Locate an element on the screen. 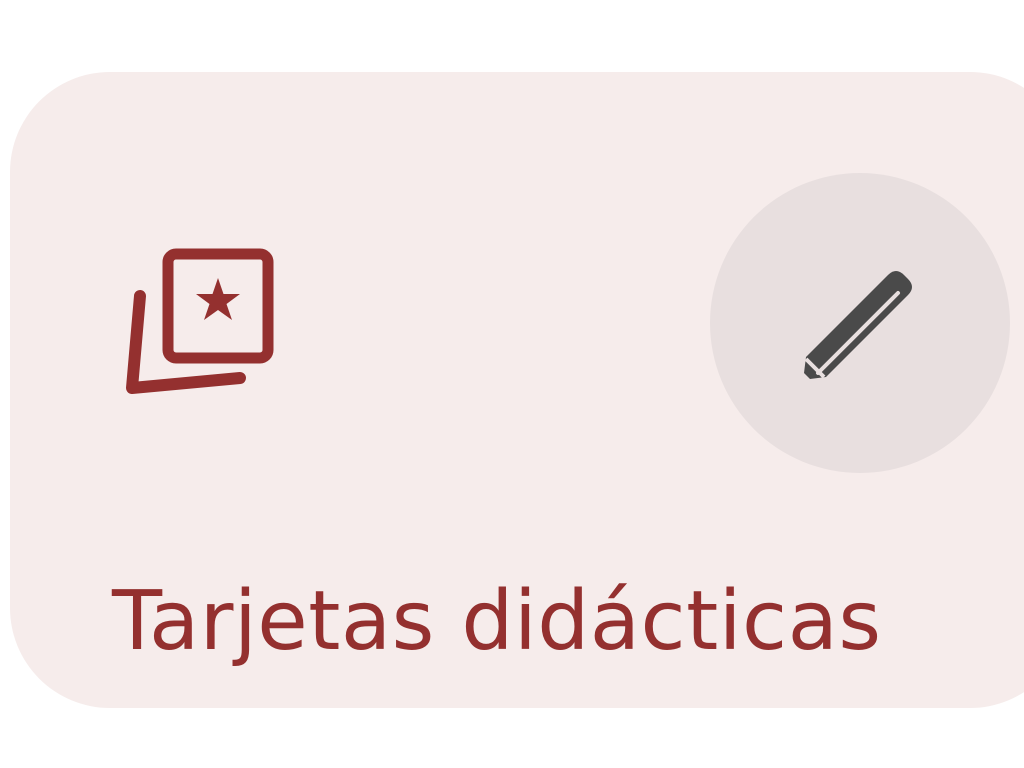 The width and height of the screenshot is (1024, 768). pencil-icon is located at coordinates (858, 325).